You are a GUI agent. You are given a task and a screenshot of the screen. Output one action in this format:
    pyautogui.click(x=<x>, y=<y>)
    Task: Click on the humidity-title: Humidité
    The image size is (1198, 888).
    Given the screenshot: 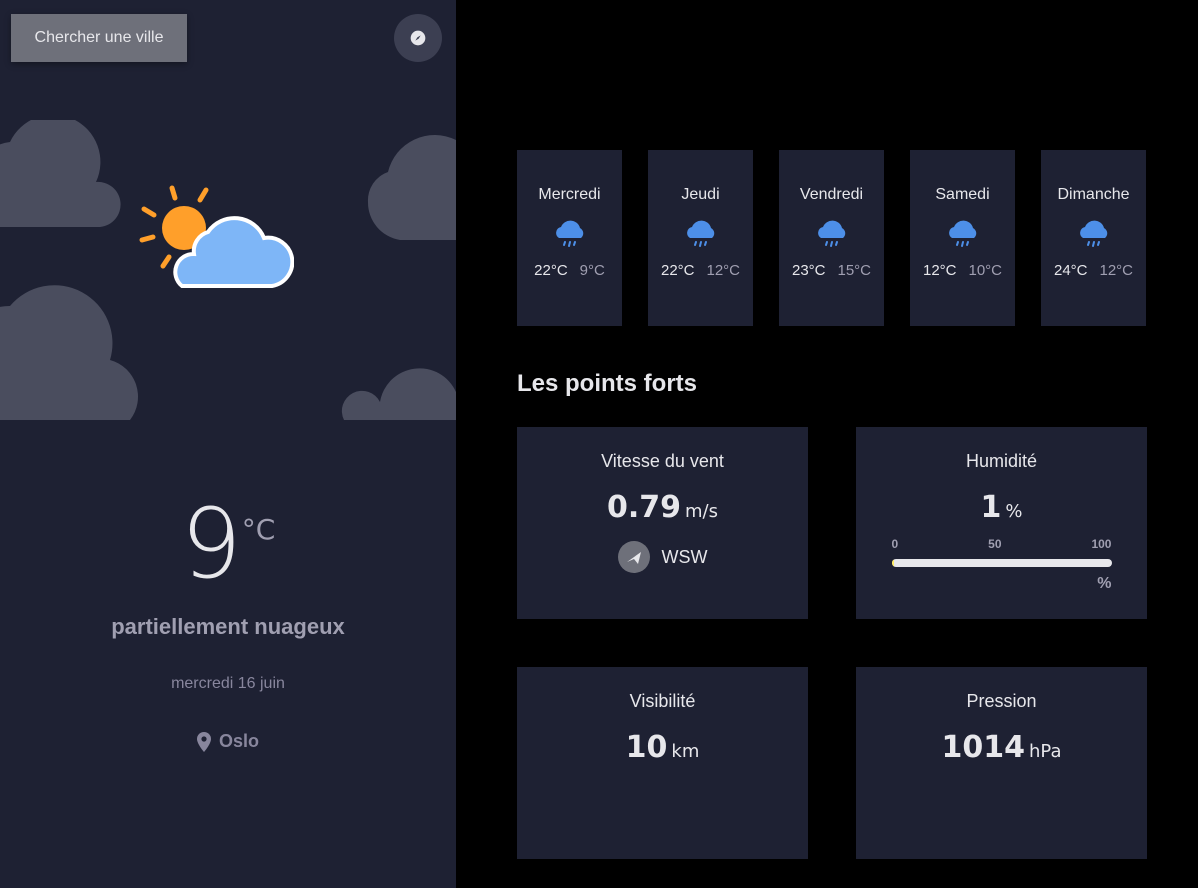 What is the action you would take?
    pyautogui.click(x=1001, y=461)
    